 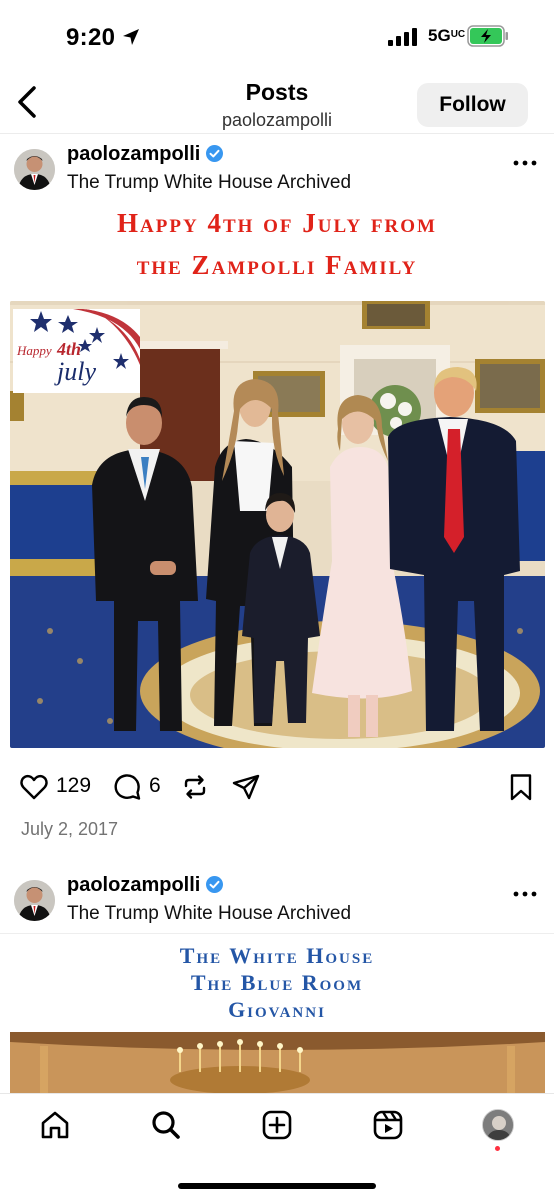 I want to click on signal-icon, so click(x=402, y=37).